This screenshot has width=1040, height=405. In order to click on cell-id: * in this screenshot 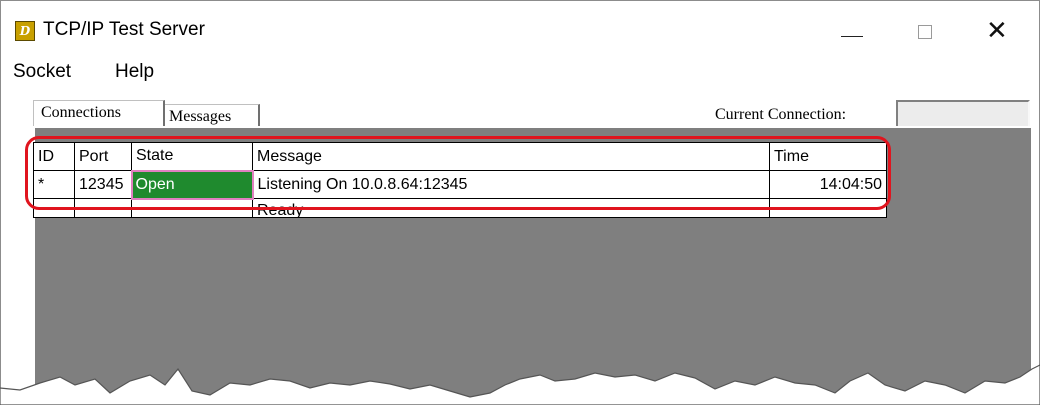, I will do `click(54, 184)`.